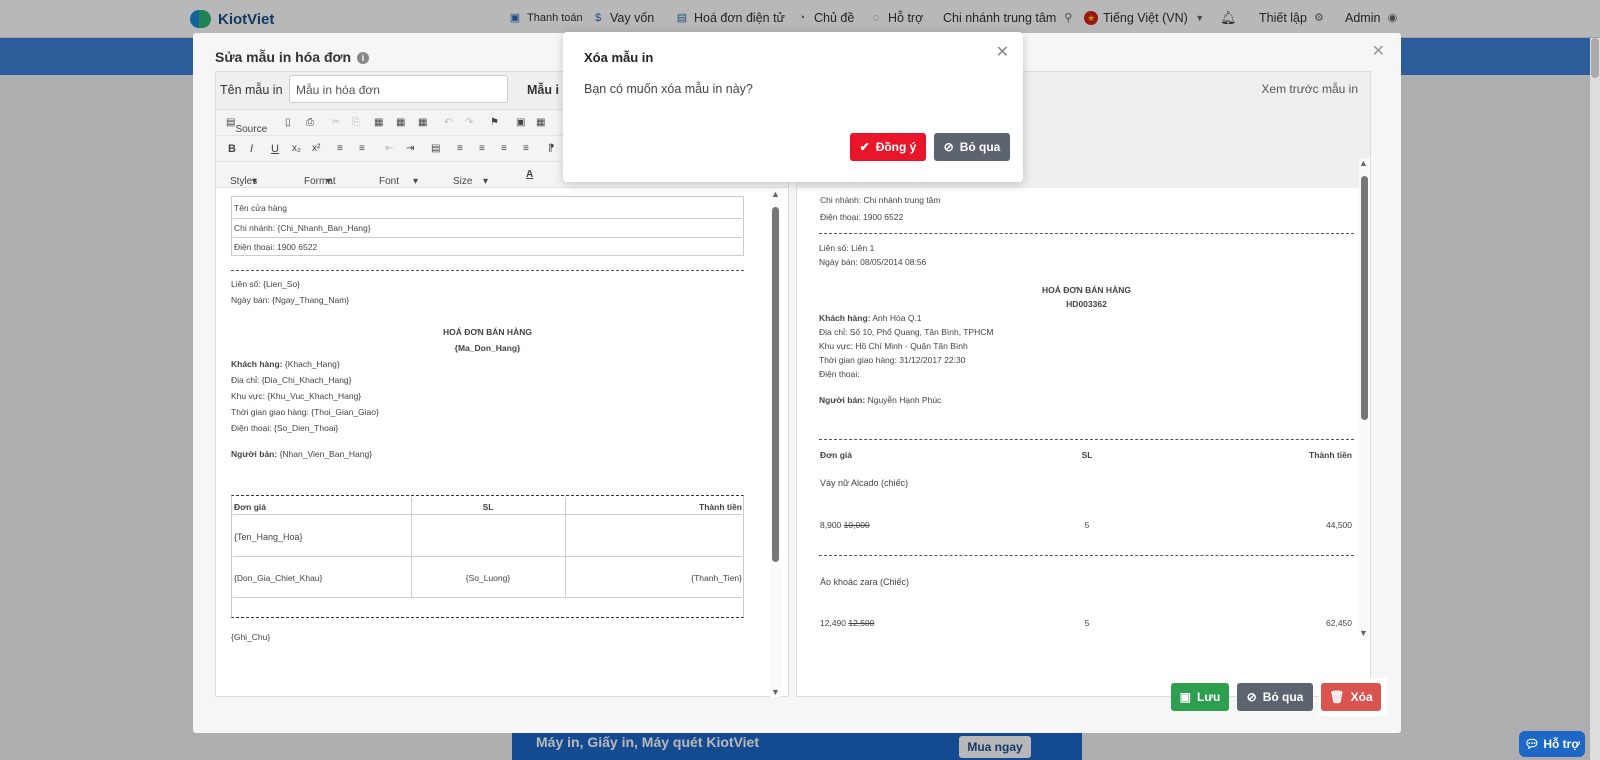 This screenshot has height=760, width=1600. I want to click on align-left-icon: ≡, so click(460, 148).